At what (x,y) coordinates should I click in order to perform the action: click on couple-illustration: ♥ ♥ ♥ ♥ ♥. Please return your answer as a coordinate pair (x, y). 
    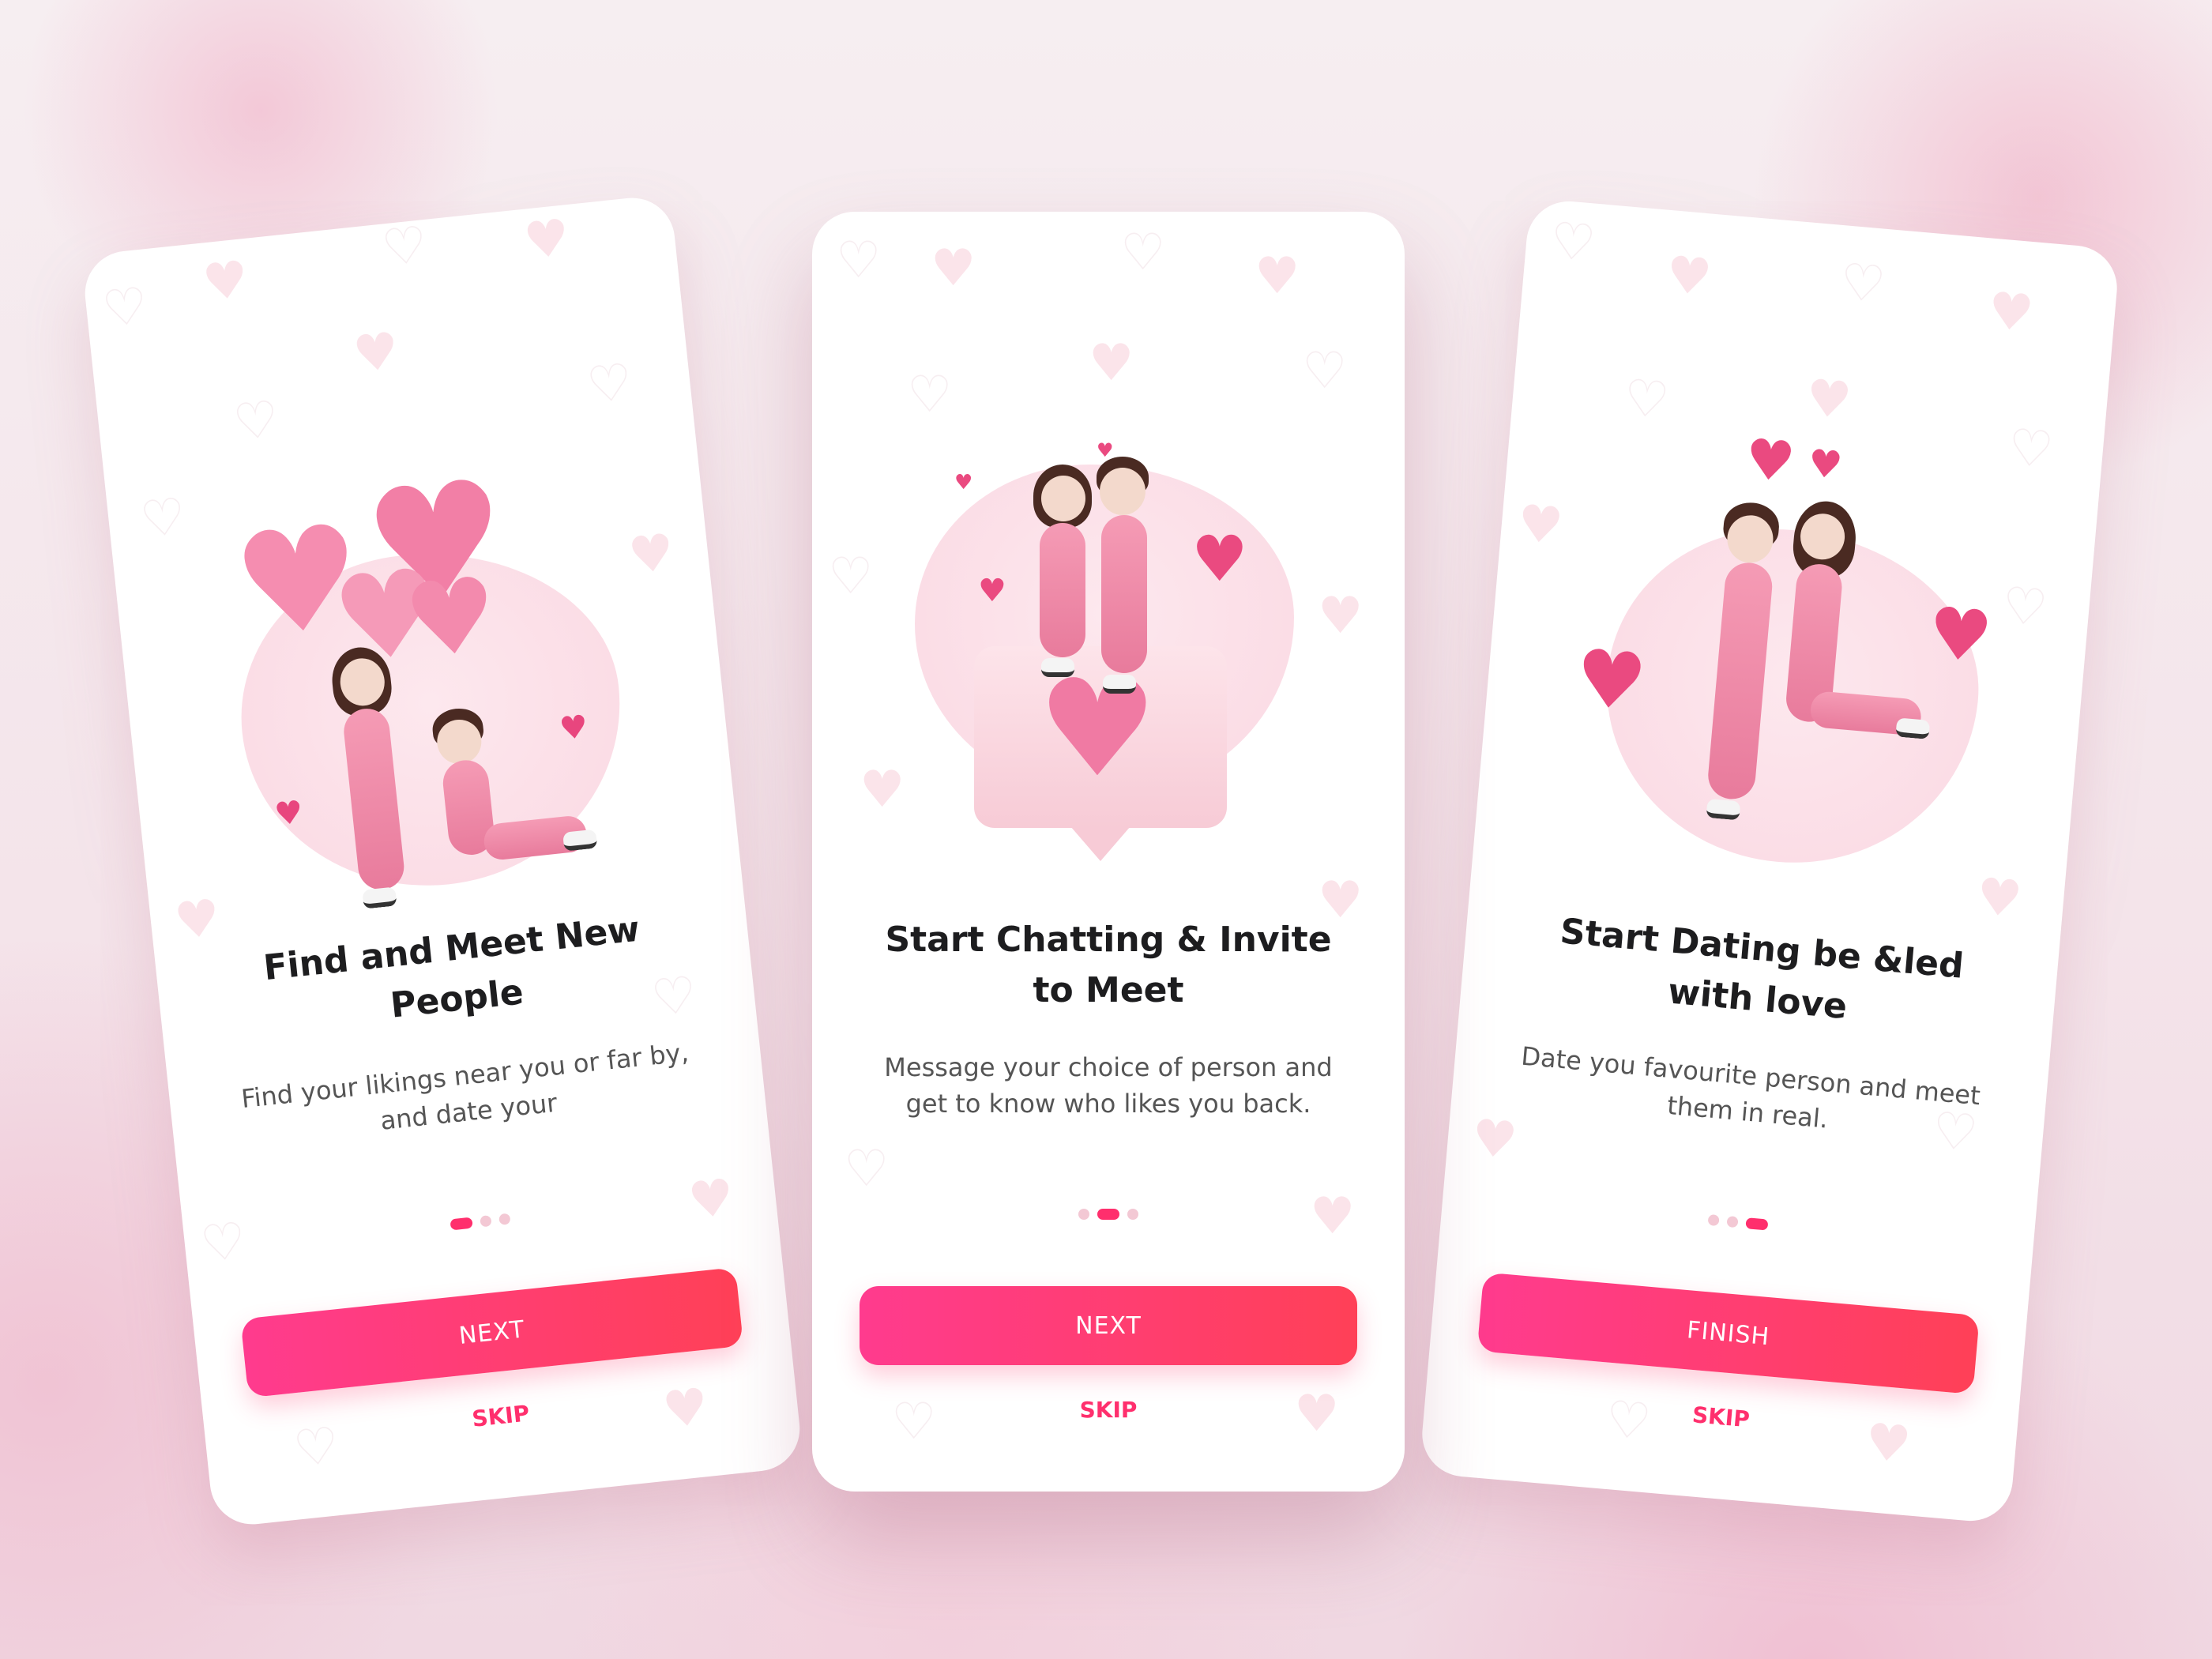
    Looking at the image, I should click on (1109, 662).